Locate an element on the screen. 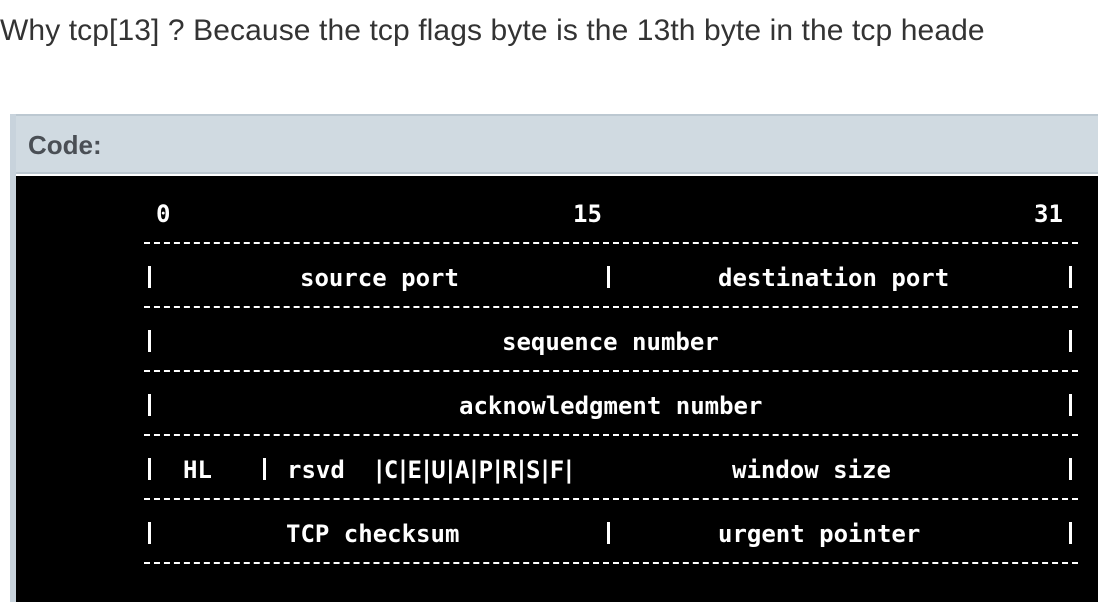  field-tcp-flags: |C|E|U|A|P|R|S|F| is located at coordinates (474, 470).